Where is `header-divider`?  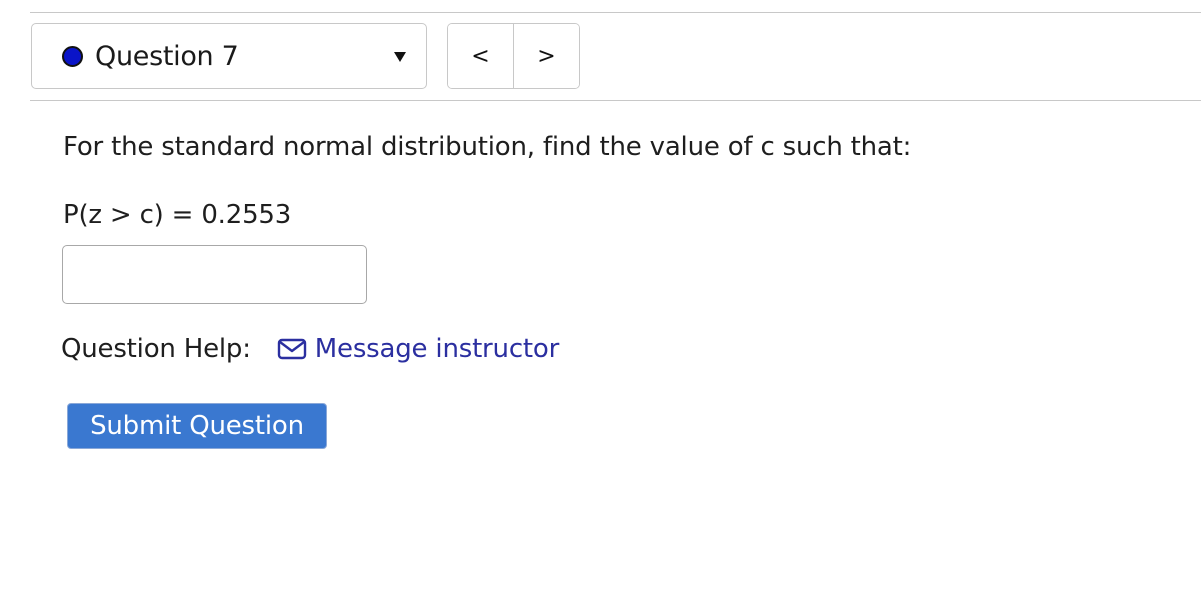
header-divider is located at coordinates (615, 100).